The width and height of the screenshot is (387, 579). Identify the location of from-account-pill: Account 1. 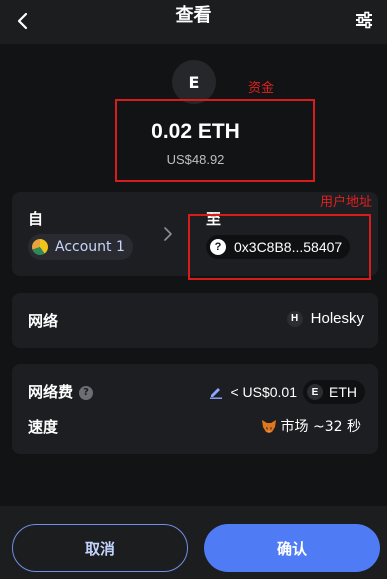
(80, 247).